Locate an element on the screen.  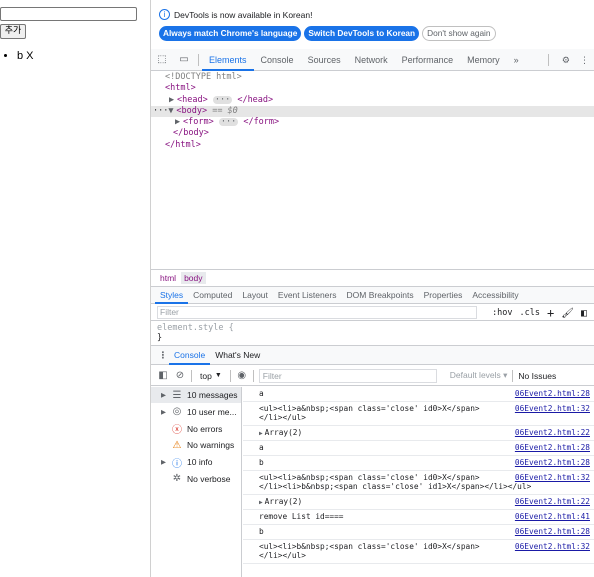
more-options-icon: ⋮ is located at coordinates (584, 60).